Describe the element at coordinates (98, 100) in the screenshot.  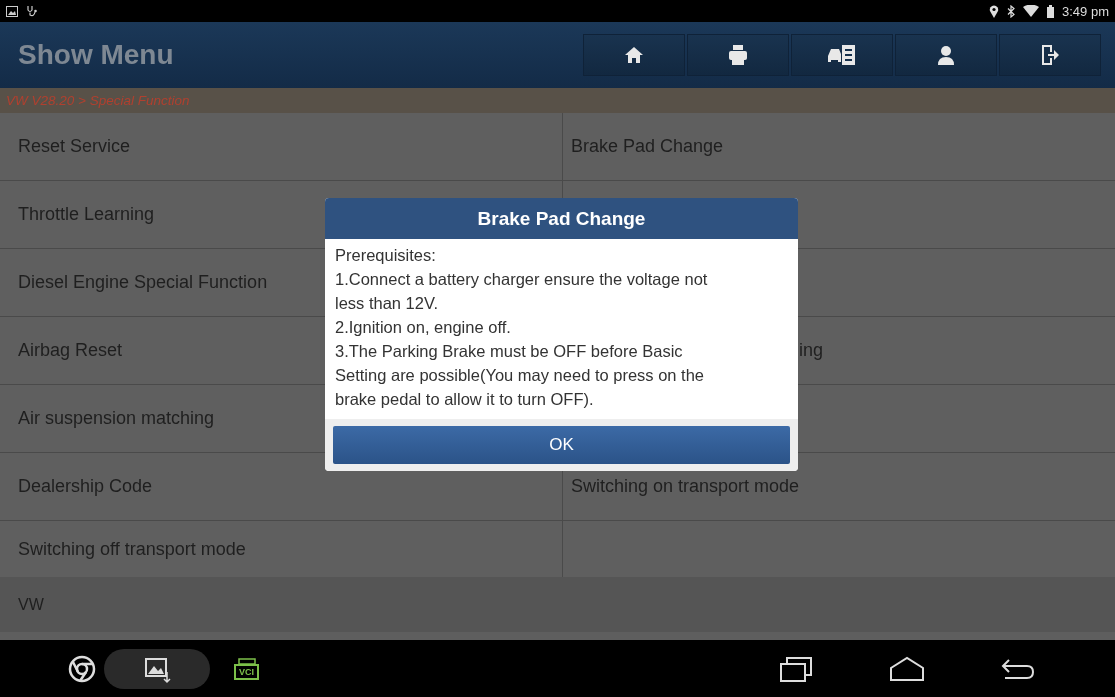
I see `breadcrumb: VW V28.20 > Special Function` at that location.